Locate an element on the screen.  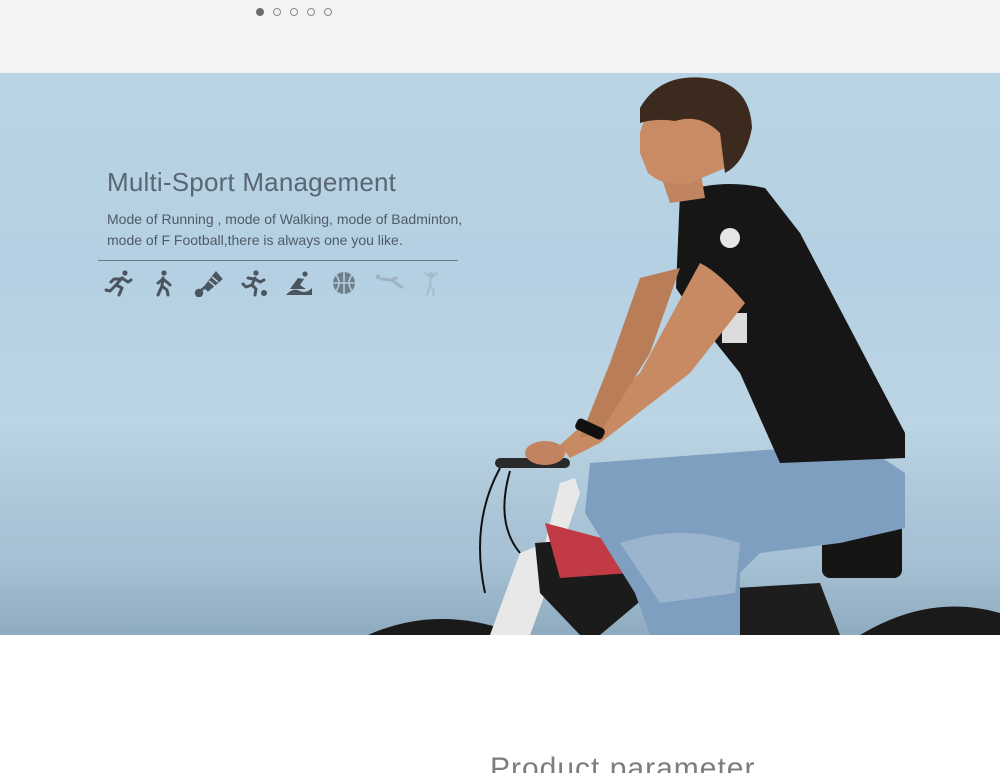
football-icon is located at coordinates (261, 283).